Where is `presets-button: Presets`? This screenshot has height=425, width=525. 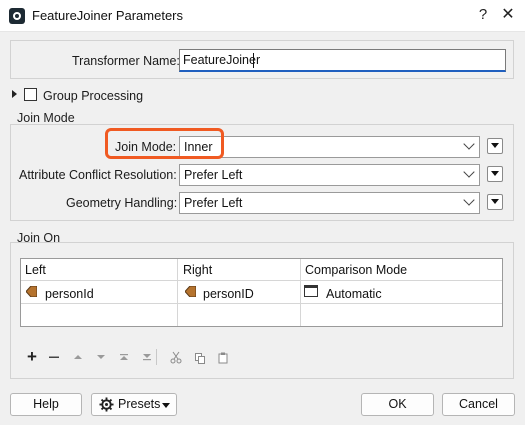 presets-button: Presets is located at coordinates (134, 404).